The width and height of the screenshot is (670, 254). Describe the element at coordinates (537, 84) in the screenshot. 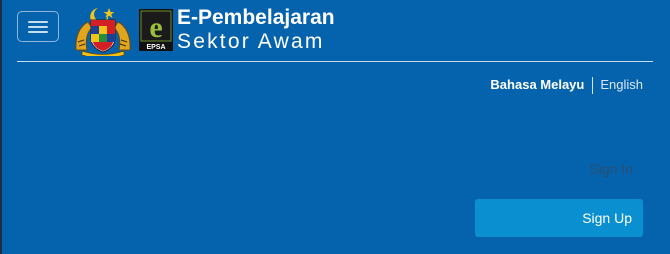

I see `language-option-malay: Bahasa Melayu` at that location.